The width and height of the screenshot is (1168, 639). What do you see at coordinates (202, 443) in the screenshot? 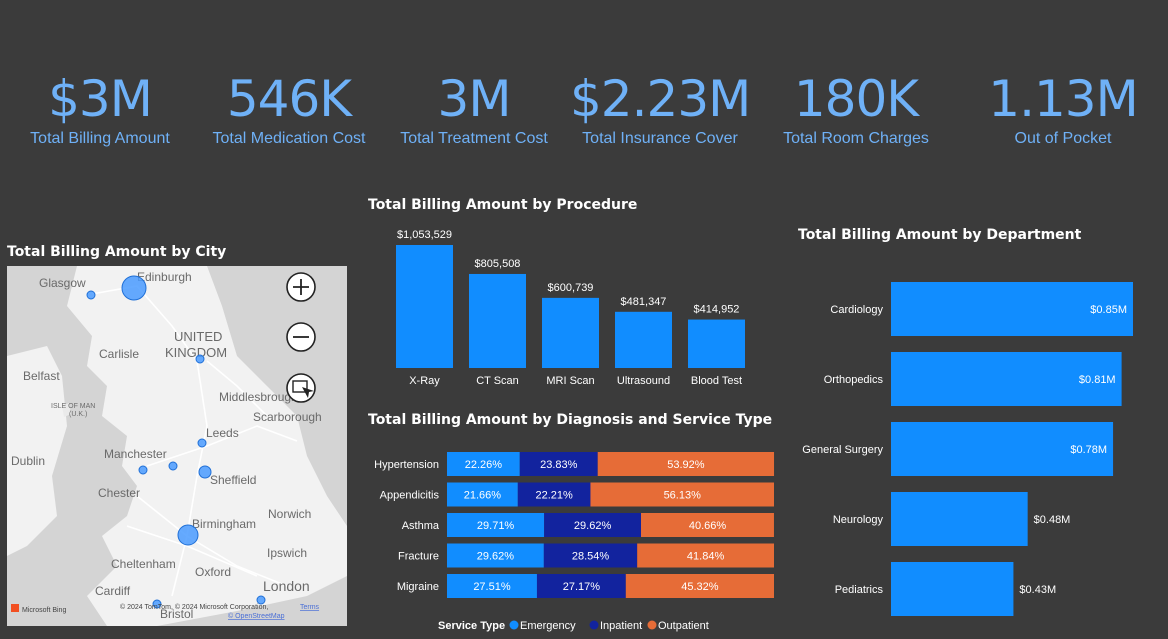
I see `city-bubble-leeds` at bounding box center [202, 443].